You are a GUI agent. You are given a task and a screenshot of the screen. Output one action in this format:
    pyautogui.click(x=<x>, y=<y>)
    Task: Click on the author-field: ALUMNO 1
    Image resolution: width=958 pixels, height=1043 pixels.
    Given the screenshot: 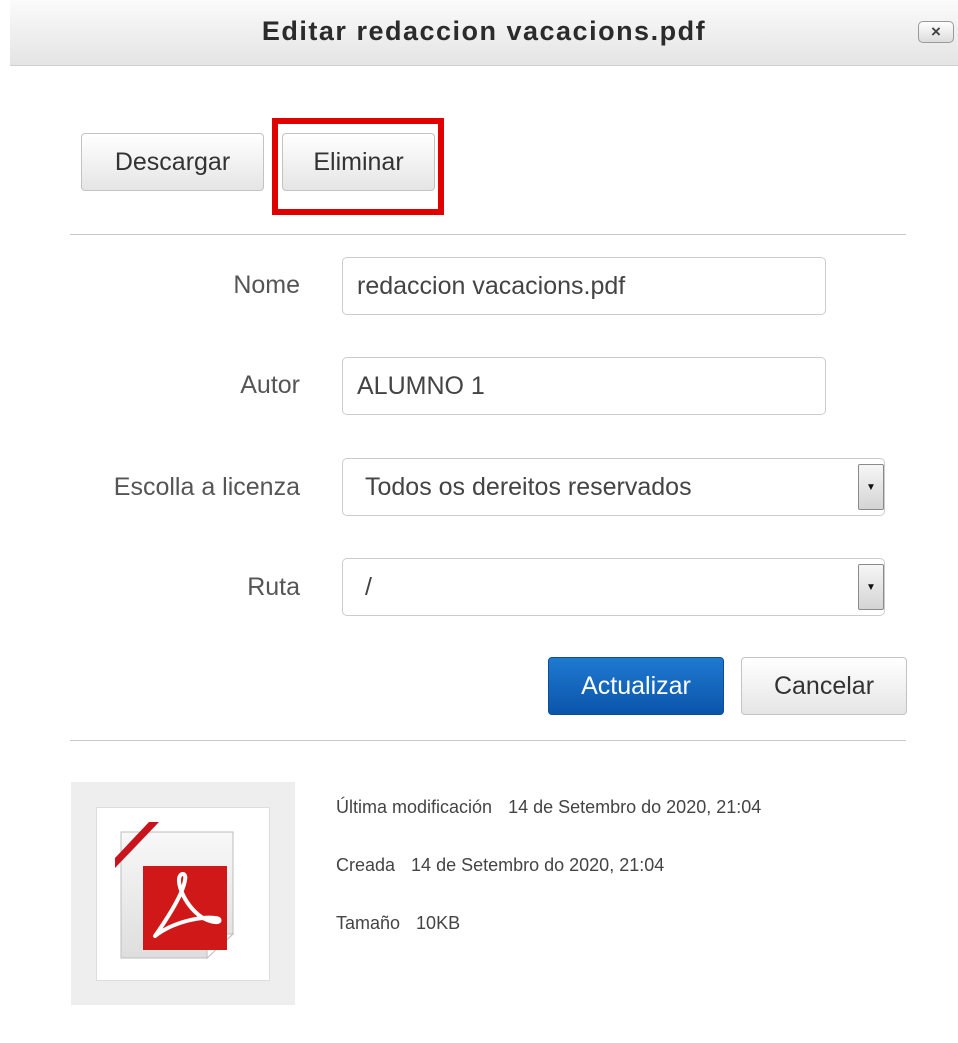 What is the action you would take?
    pyautogui.click(x=584, y=386)
    